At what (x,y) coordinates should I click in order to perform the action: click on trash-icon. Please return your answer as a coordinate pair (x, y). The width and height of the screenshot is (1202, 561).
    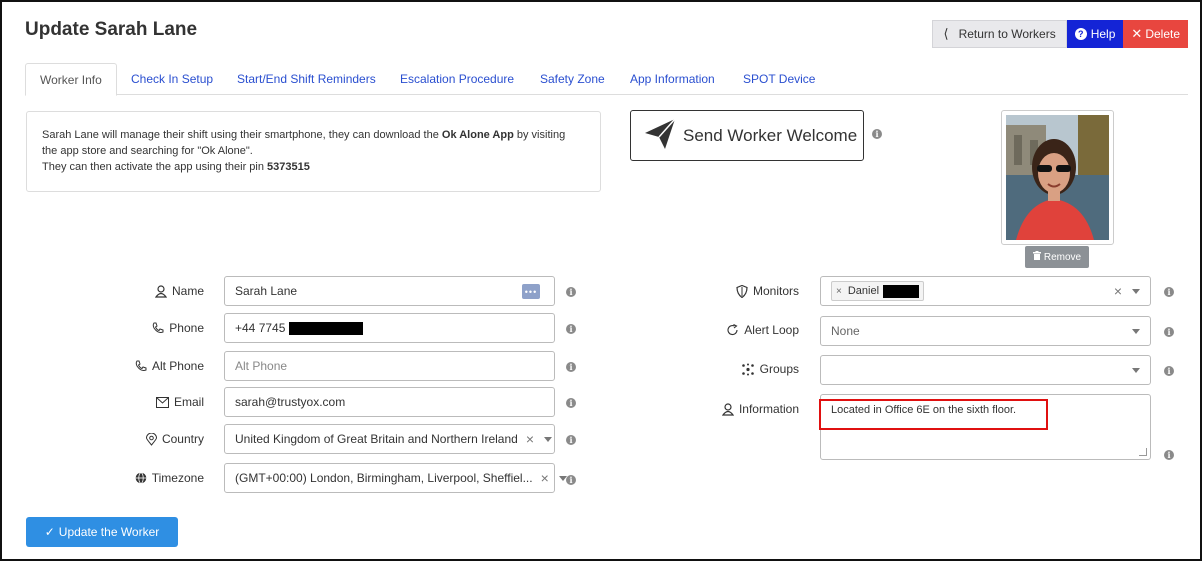
    Looking at the image, I should click on (1036, 257).